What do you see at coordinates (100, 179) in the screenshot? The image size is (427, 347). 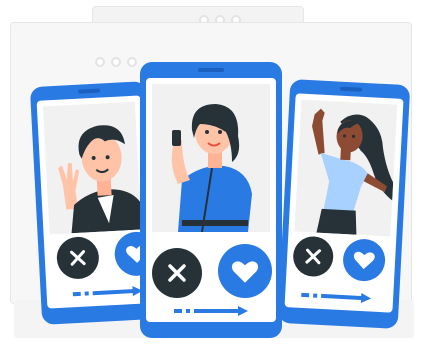 I see `person-waving-illustration` at bounding box center [100, 179].